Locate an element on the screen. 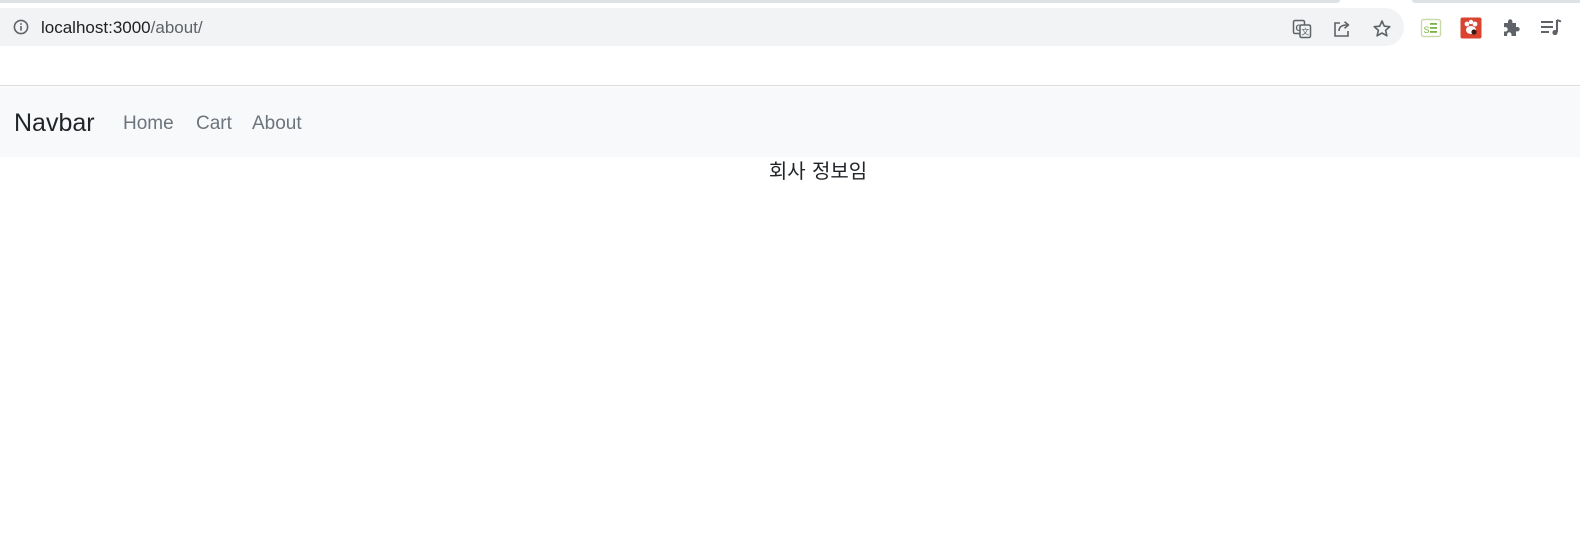 Image resolution: width=1580 pixels, height=551 pixels. nav-link-about: About is located at coordinates (277, 124).